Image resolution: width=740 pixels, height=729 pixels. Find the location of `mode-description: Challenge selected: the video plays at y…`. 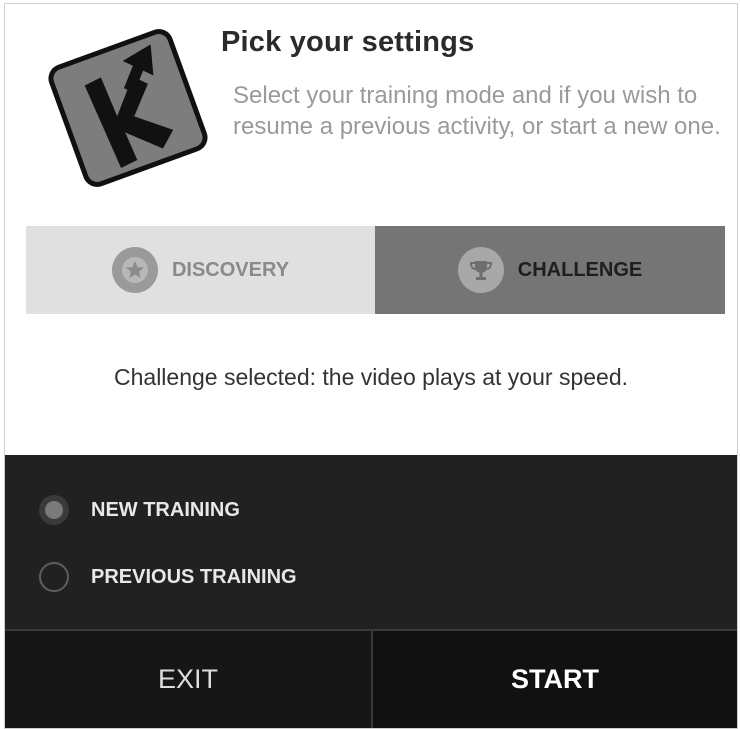

mode-description: Challenge selected: the video plays at y… is located at coordinates (371, 377).